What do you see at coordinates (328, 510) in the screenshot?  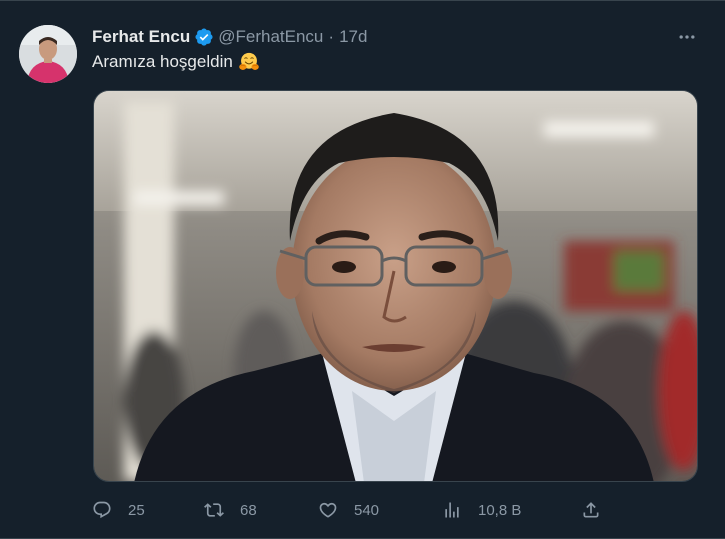 I see `heart-icon` at bounding box center [328, 510].